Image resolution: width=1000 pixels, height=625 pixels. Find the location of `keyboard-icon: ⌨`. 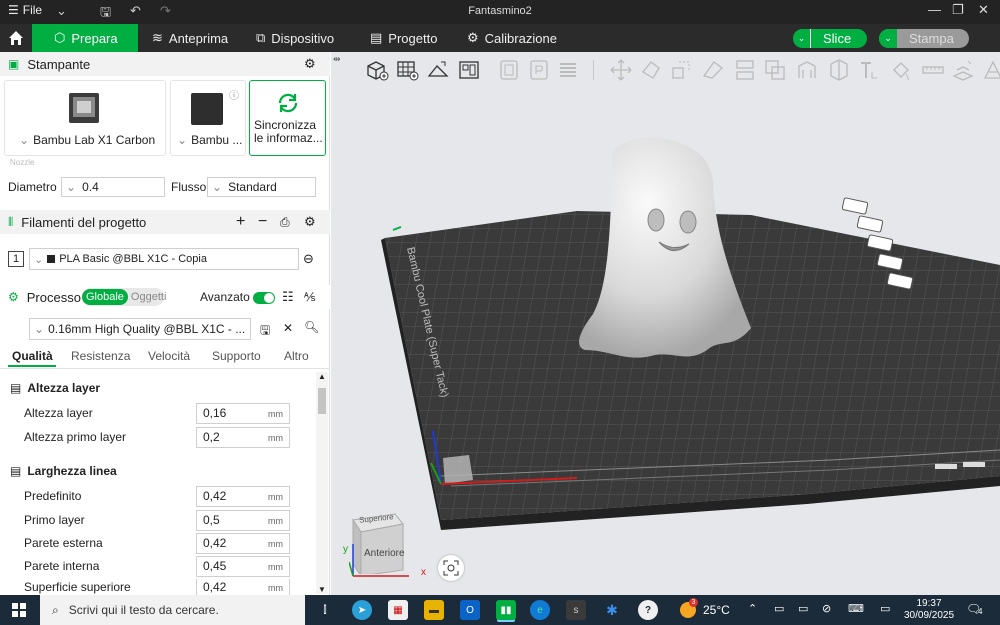

keyboard-icon: ⌨ is located at coordinates (856, 608).